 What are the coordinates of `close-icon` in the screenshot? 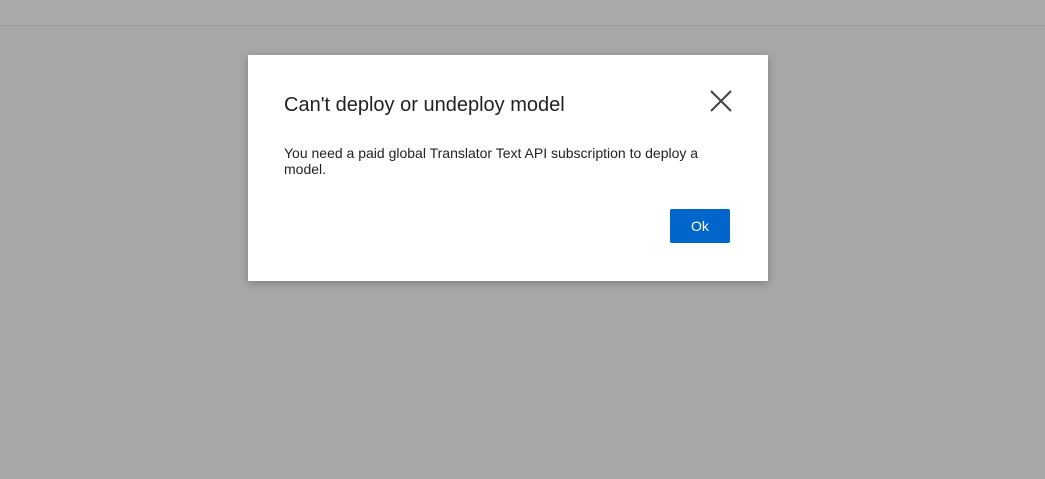 It's located at (721, 101).